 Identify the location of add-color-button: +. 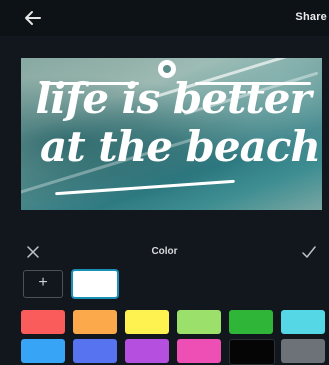
(43, 284).